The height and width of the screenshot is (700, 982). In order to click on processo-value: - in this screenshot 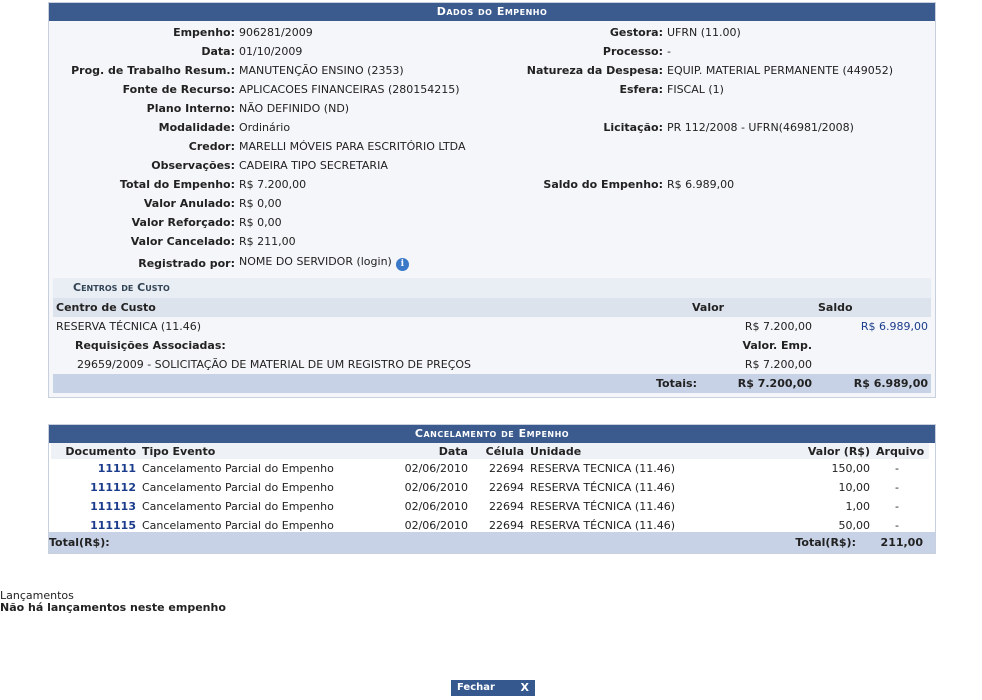, I will do `click(669, 51)`.